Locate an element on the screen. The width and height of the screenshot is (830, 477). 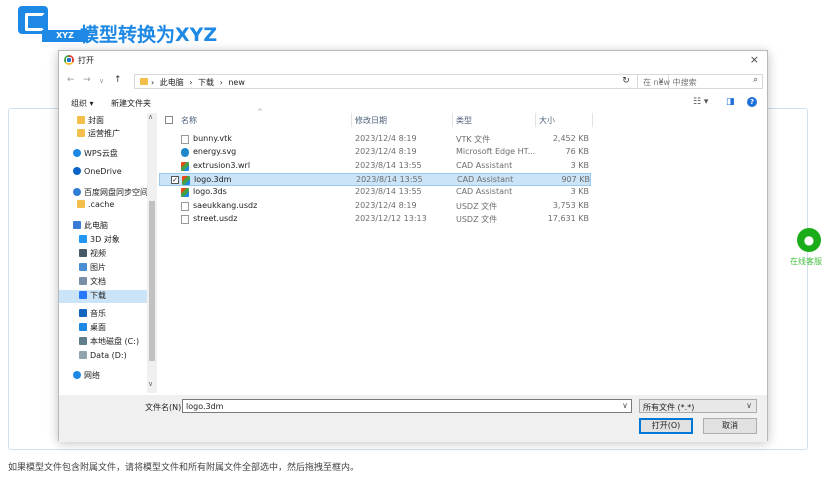
command-bar: 组织 ▾ 新建文件夹 ☷ ▾ ◨ ? is located at coordinates (413, 103).